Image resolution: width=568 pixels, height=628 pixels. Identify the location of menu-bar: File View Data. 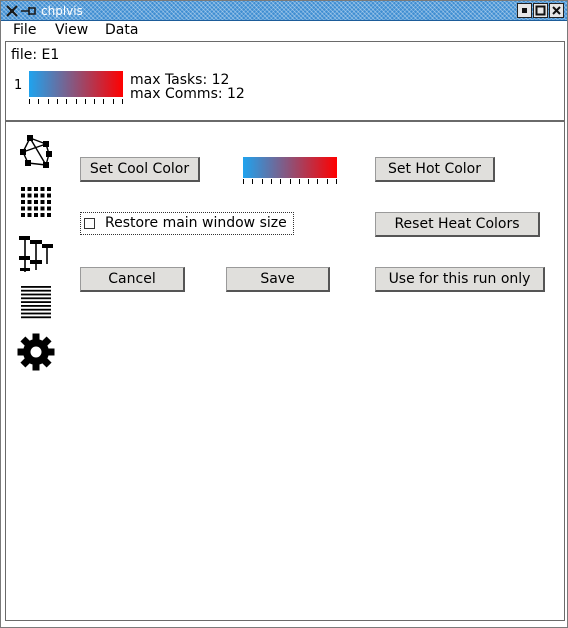
(284, 31).